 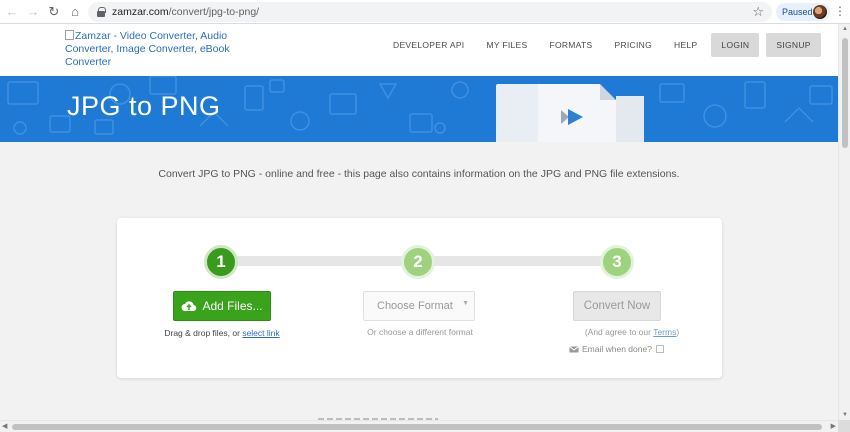 What do you see at coordinates (465, 303) in the screenshot?
I see `chevron-down-icon: ▼` at bounding box center [465, 303].